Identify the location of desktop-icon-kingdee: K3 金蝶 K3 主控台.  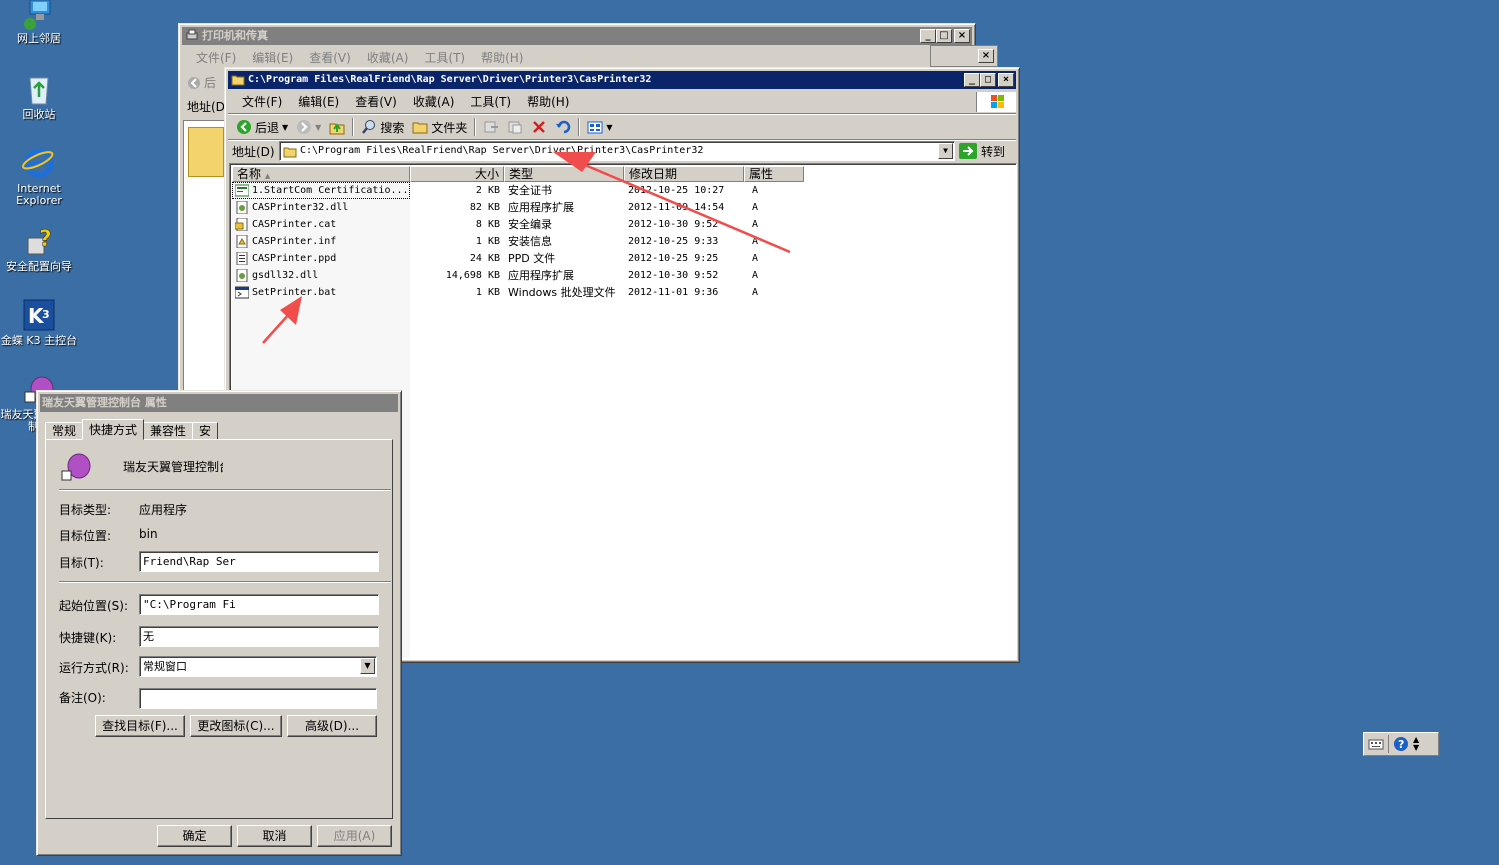
(39, 322).